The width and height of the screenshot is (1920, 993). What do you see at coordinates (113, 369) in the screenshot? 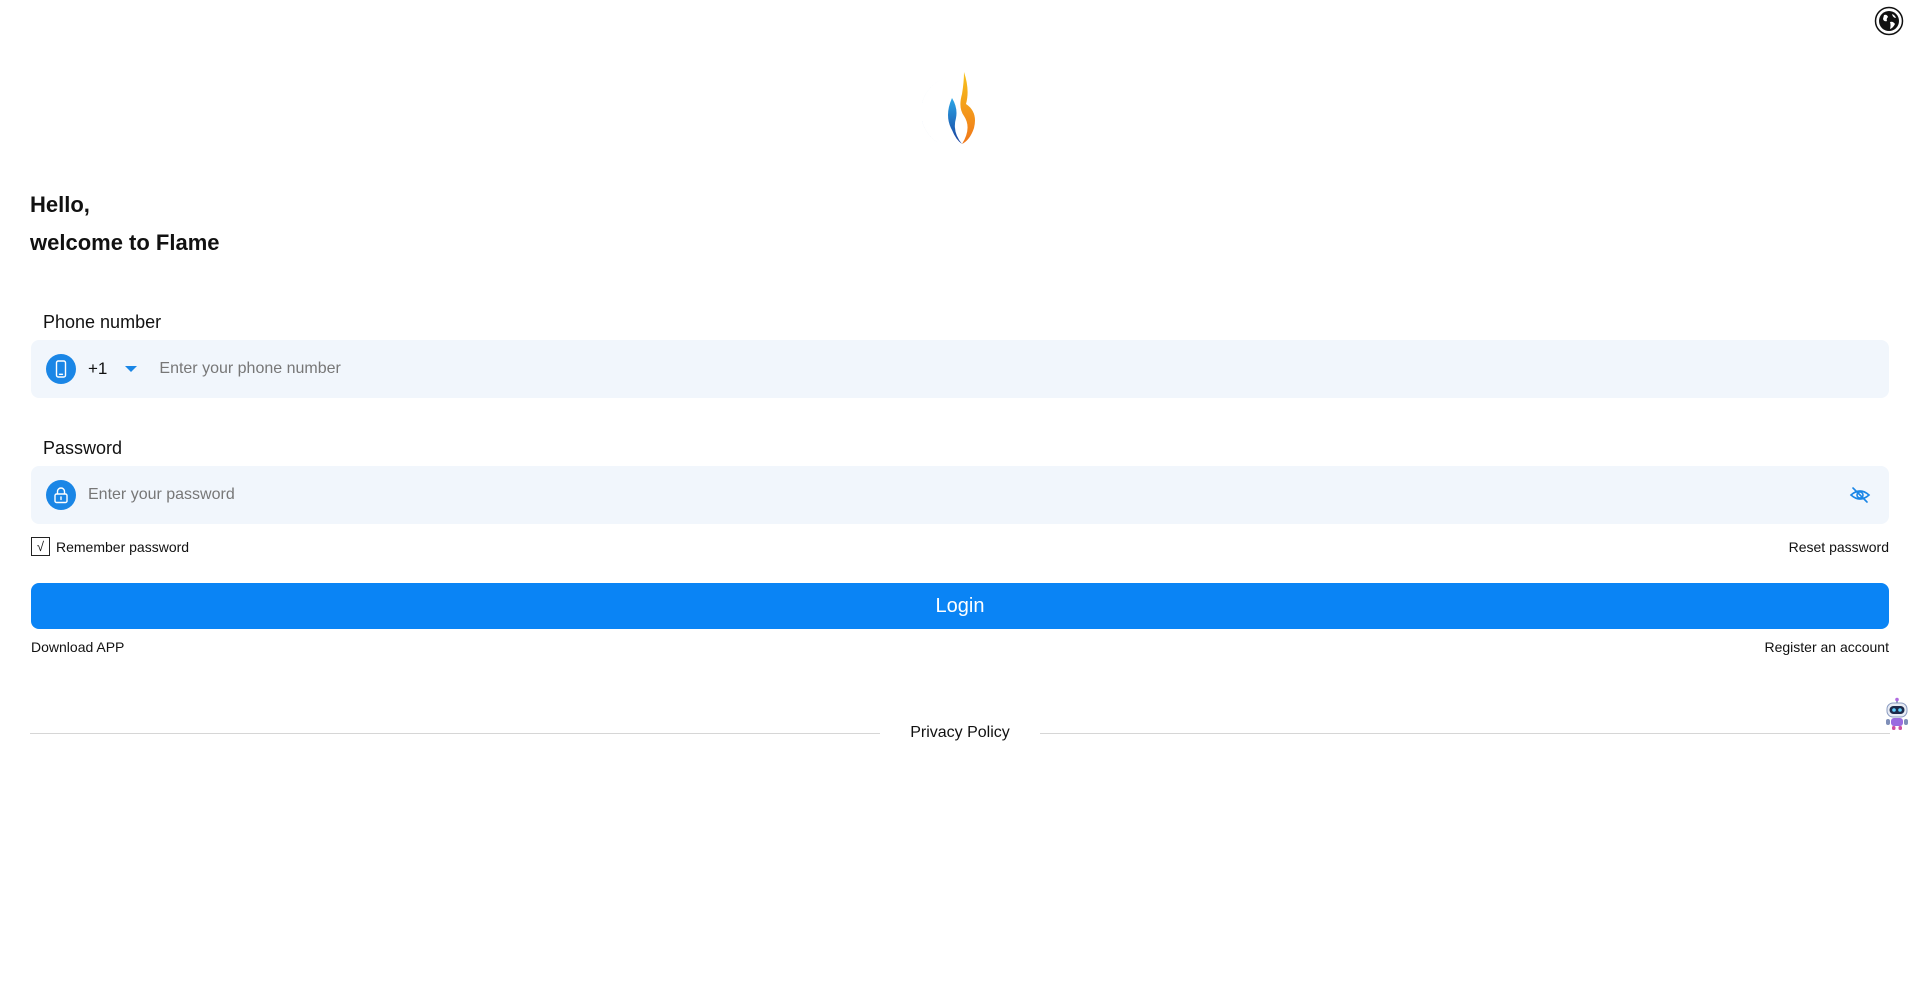
I see `country-code-selector: +1` at bounding box center [113, 369].